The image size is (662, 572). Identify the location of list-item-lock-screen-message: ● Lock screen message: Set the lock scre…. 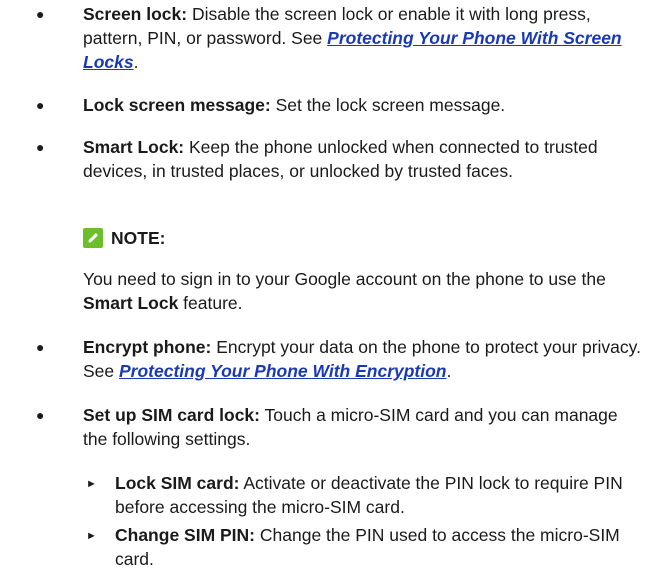
(339, 105).